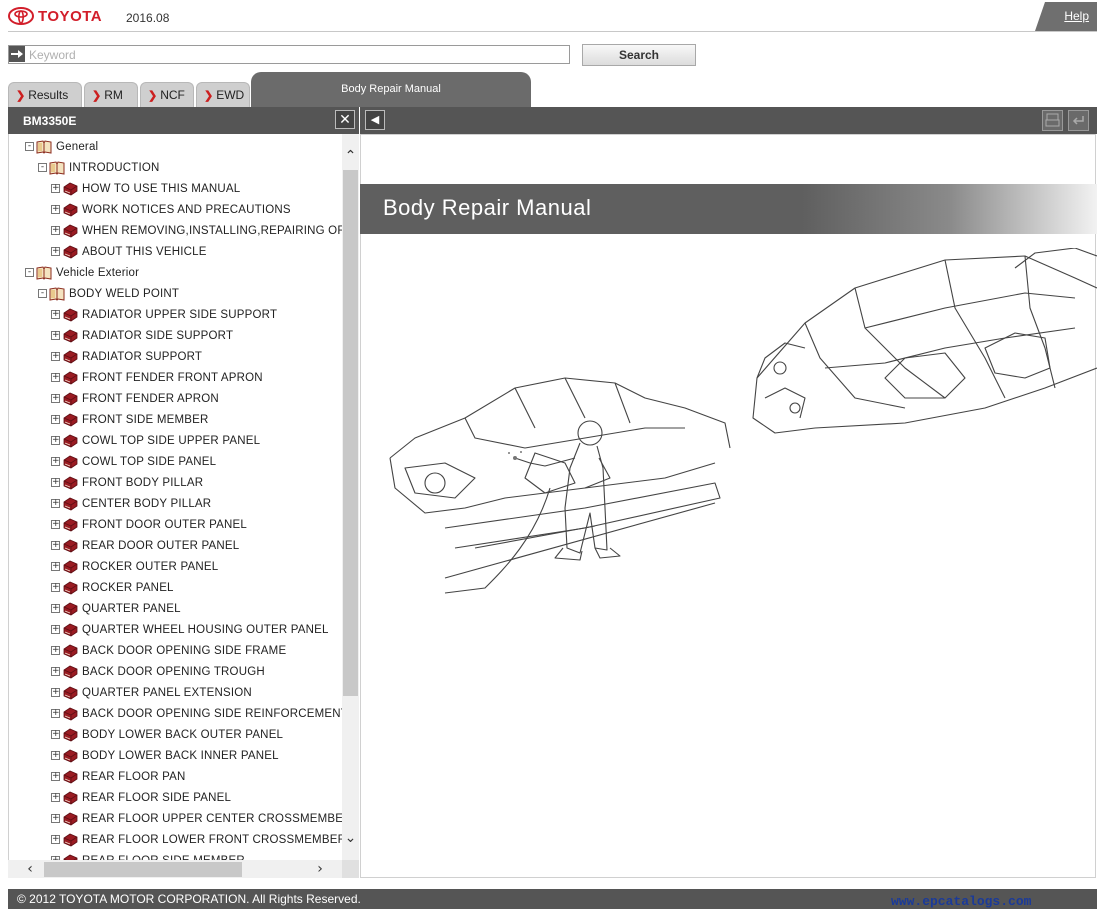 The image size is (1103, 918). Describe the element at coordinates (134, 566) in the screenshot. I see `tree-node: + ROCKER OUTER PANEL` at that location.